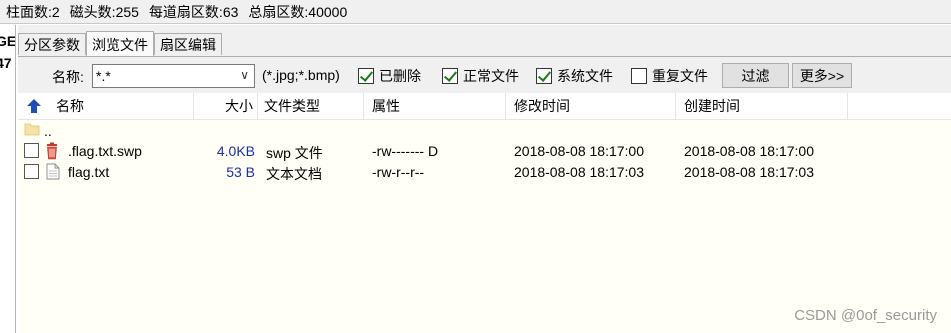 This screenshot has width=951, height=333. What do you see at coordinates (188, 44) in the screenshot?
I see `tab-sector-editor: 扇区编辑` at bounding box center [188, 44].